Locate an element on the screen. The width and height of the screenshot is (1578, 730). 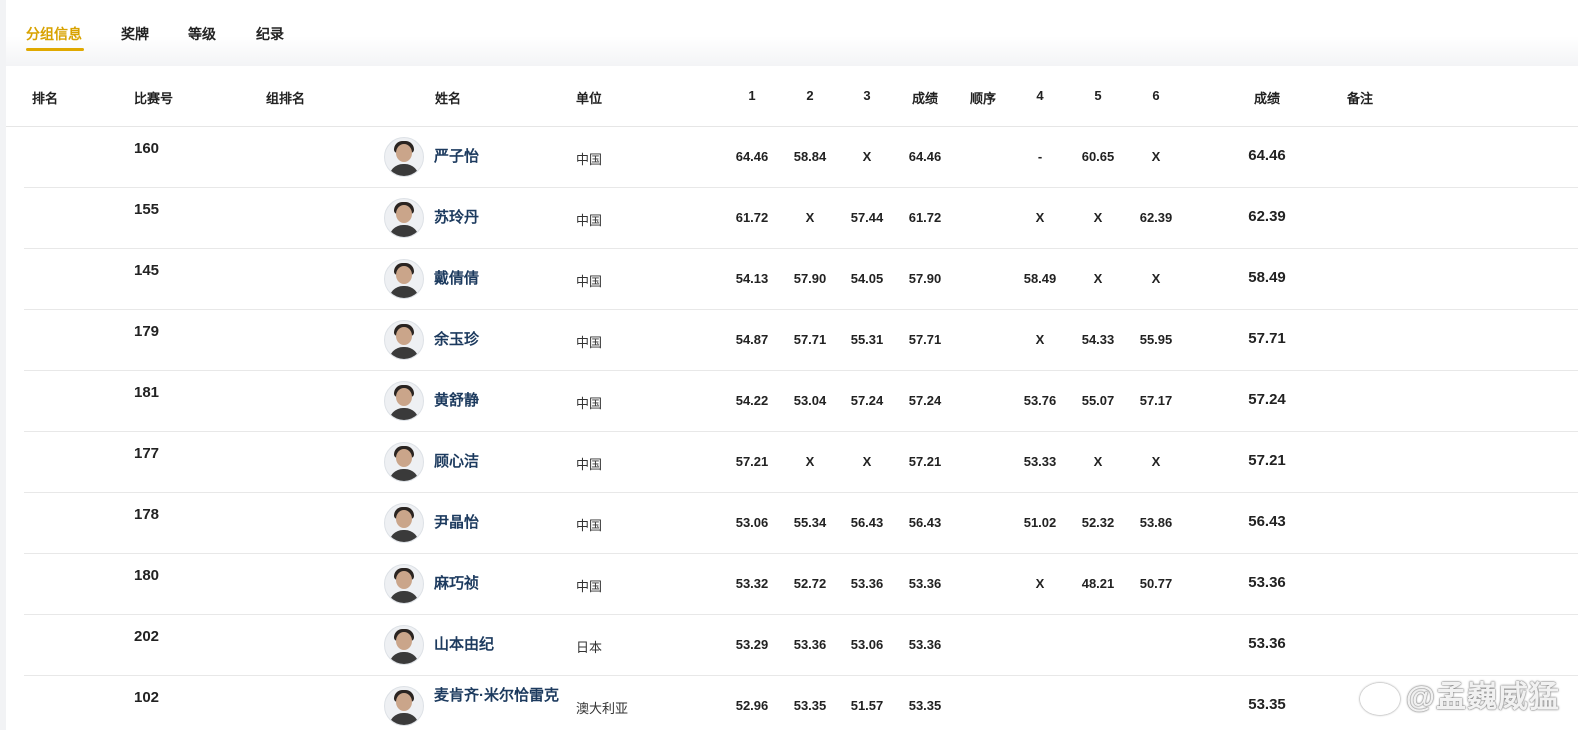
trial-t5: 54.33 is located at coordinates (1098, 339).